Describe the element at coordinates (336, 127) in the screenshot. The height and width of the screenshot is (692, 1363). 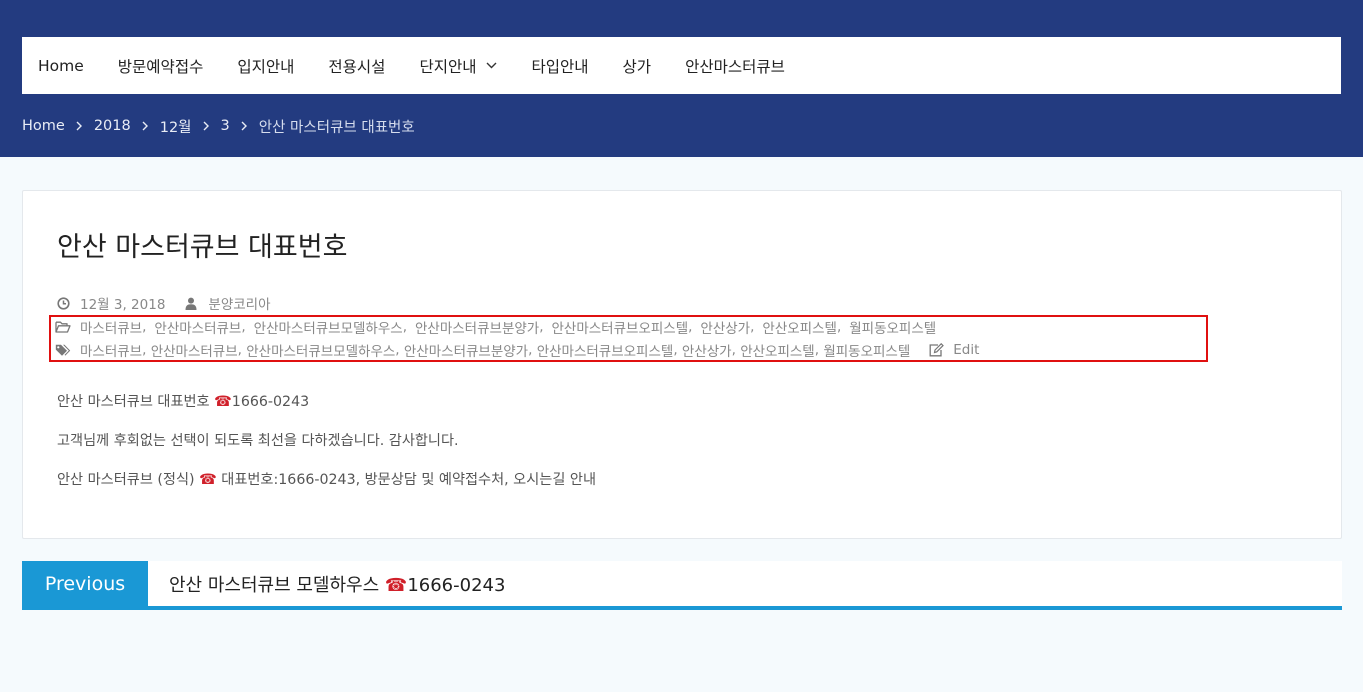
I see `breadcrumb-current: 안산 마스터큐브 대표번호` at that location.